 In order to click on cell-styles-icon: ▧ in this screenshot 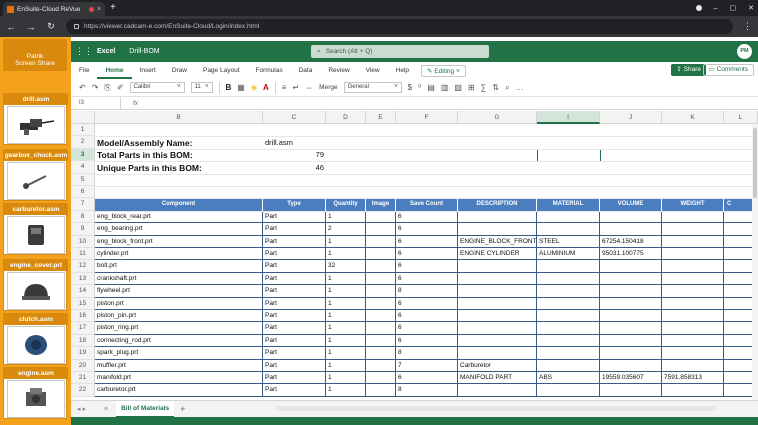, I will do `click(458, 87)`.